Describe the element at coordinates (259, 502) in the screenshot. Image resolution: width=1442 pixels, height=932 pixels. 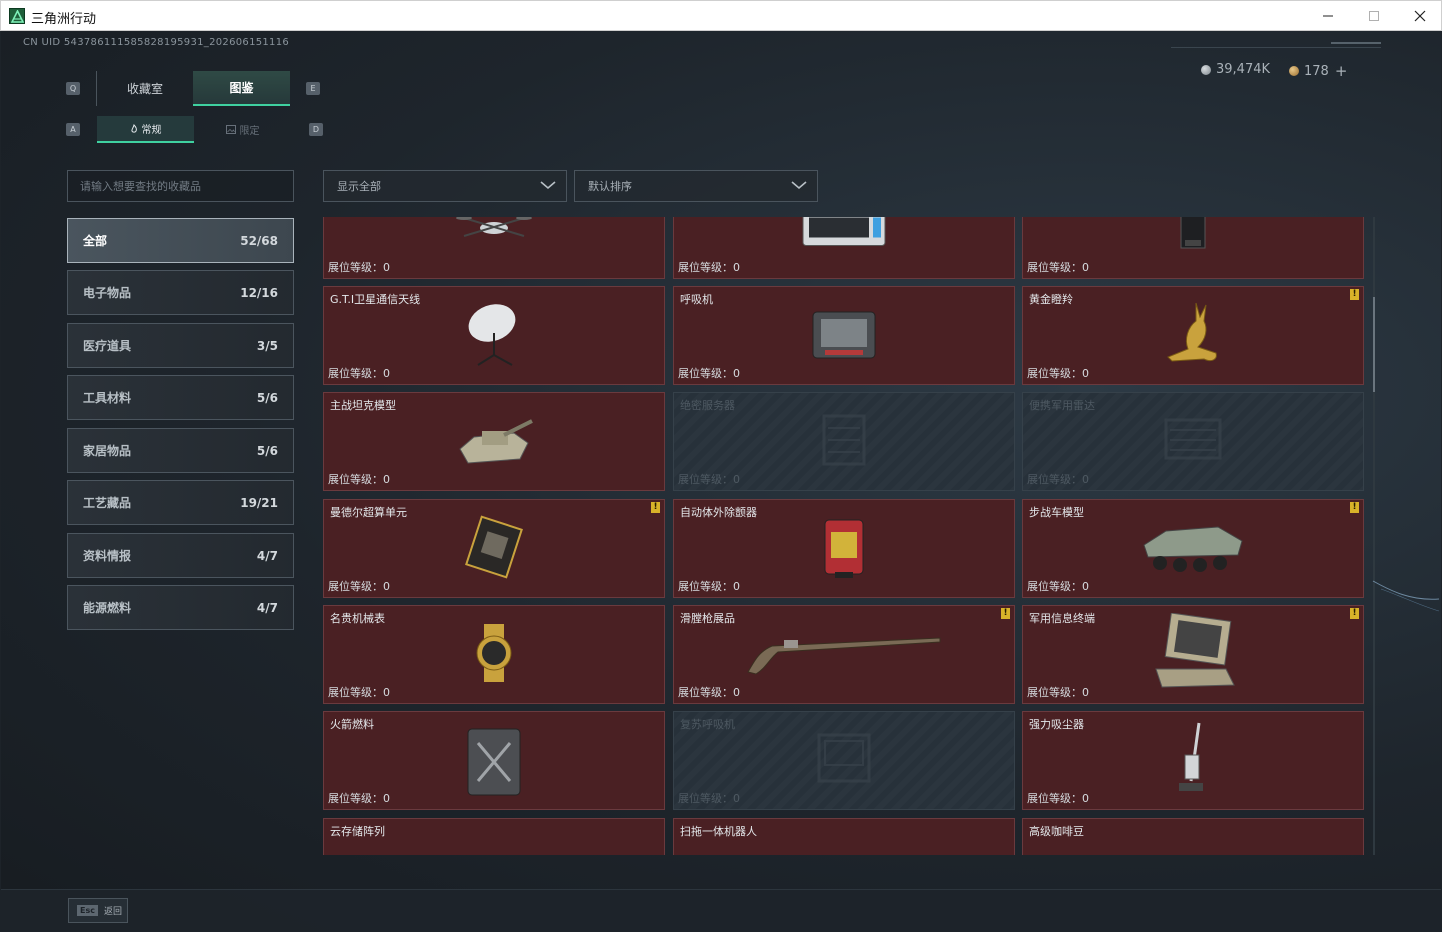
I see `category-count: 19/21` at that location.